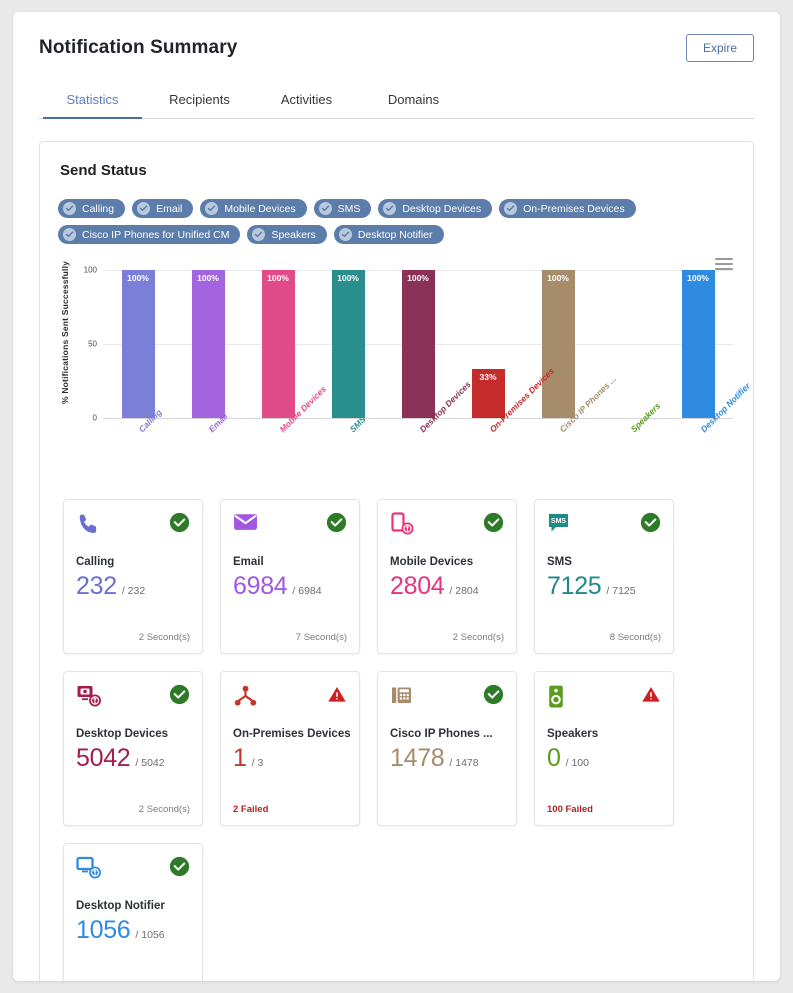  I want to click on chart-y-axis-label: % Notifications Sent Successfully, so click(65, 332).